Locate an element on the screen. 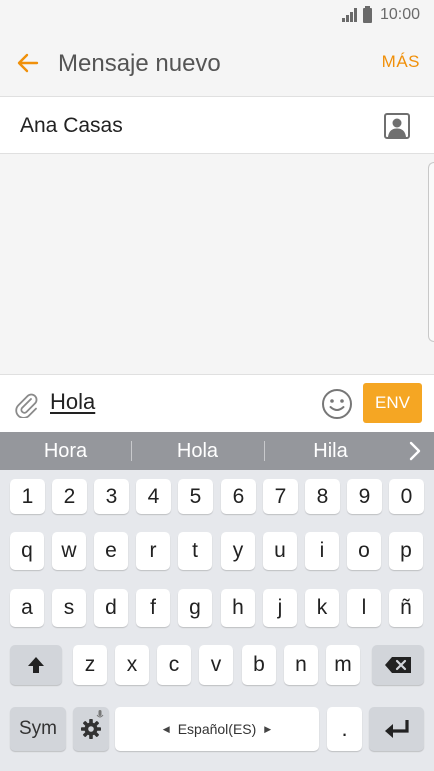 Image resolution: width=434 pixels, height=771 pixels. key-k: k is located at coordinates (322, 608).